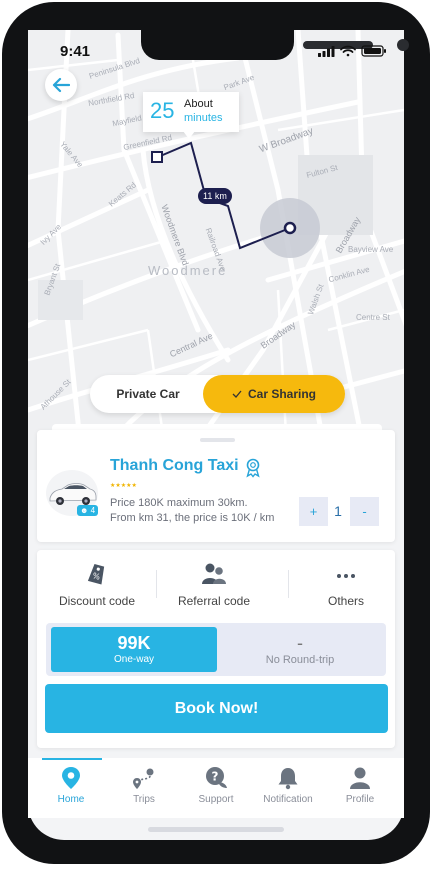  What do you see at coordinates (373, 51) in the screenshot?
I see `battery-icon` at bounding box center [373, 51].